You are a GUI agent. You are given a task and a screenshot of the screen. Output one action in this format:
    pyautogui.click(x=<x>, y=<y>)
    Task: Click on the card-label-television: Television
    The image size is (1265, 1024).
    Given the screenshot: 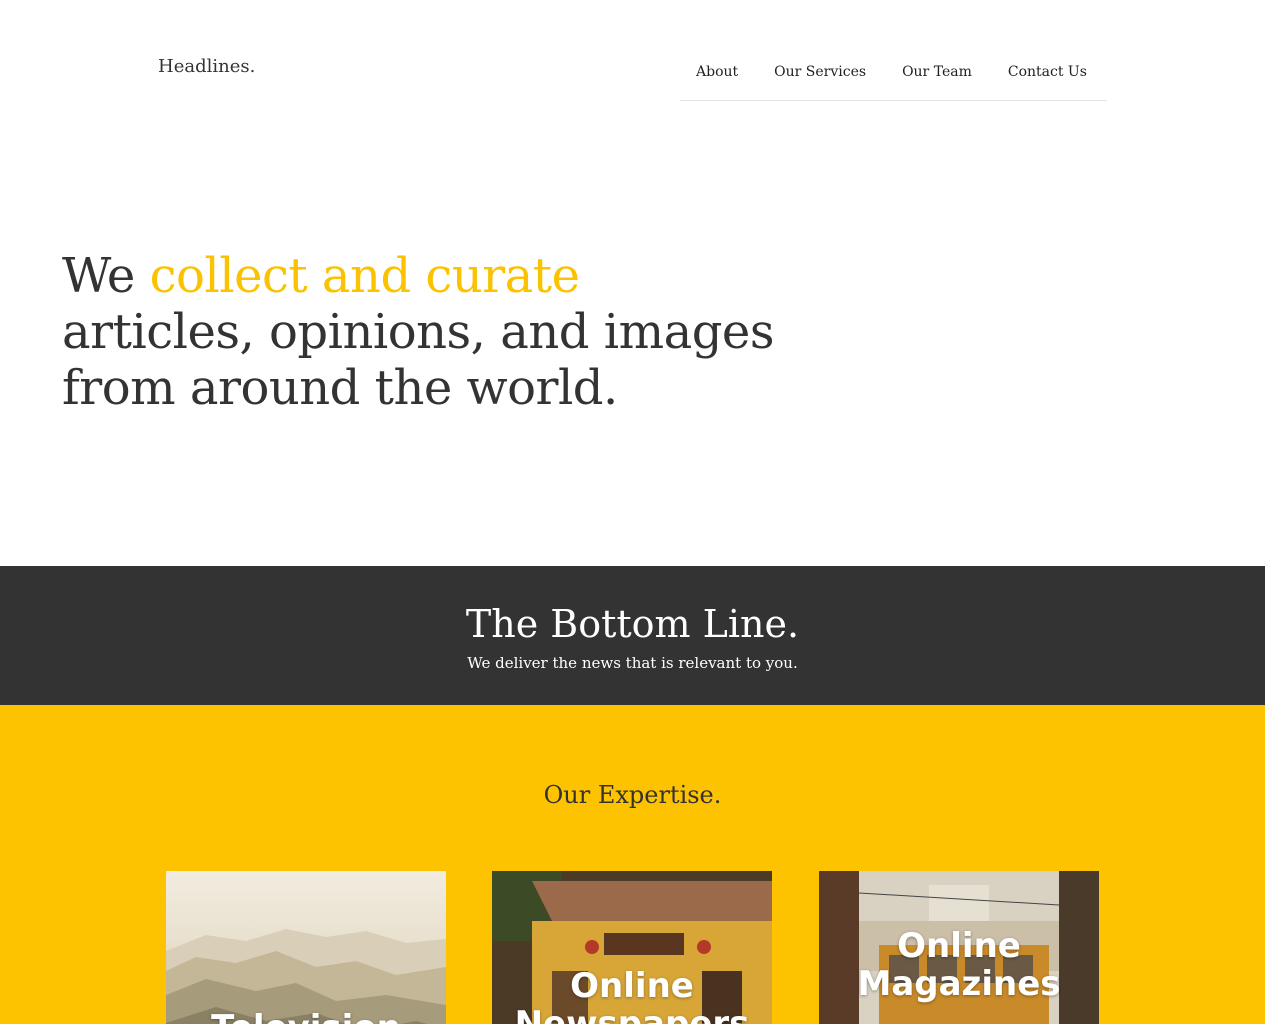 What is the action you would take?
    pyautogui.click(x=306, y=1016)
    